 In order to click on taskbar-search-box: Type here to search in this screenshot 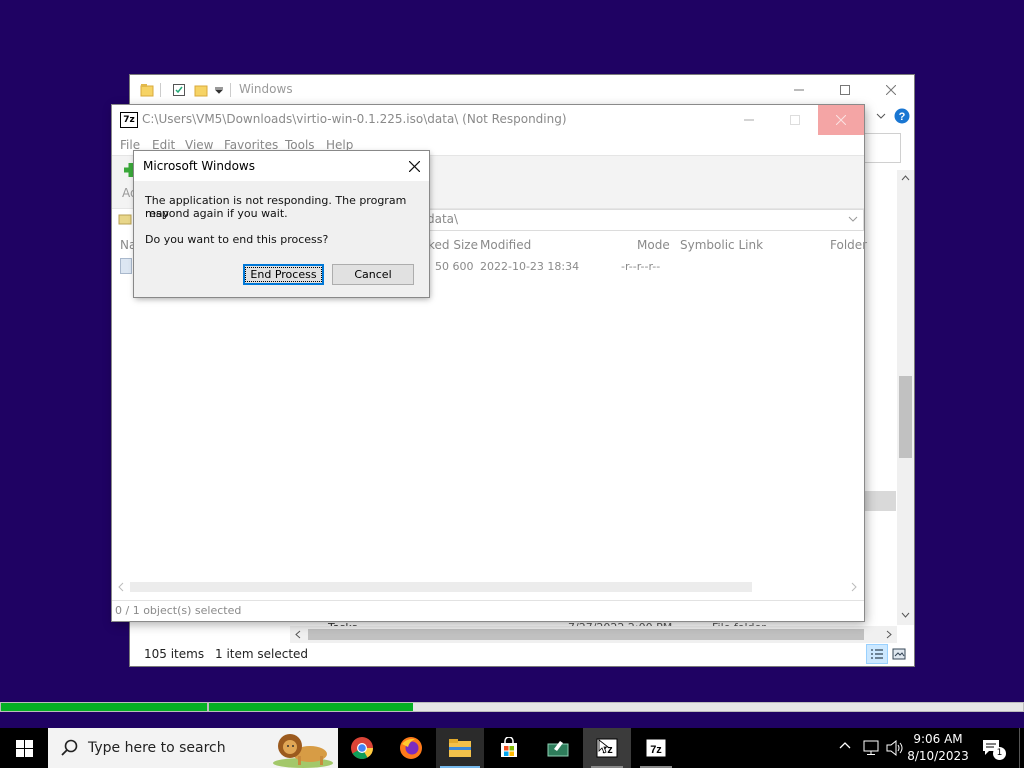, I will do `click(193, 748)`.